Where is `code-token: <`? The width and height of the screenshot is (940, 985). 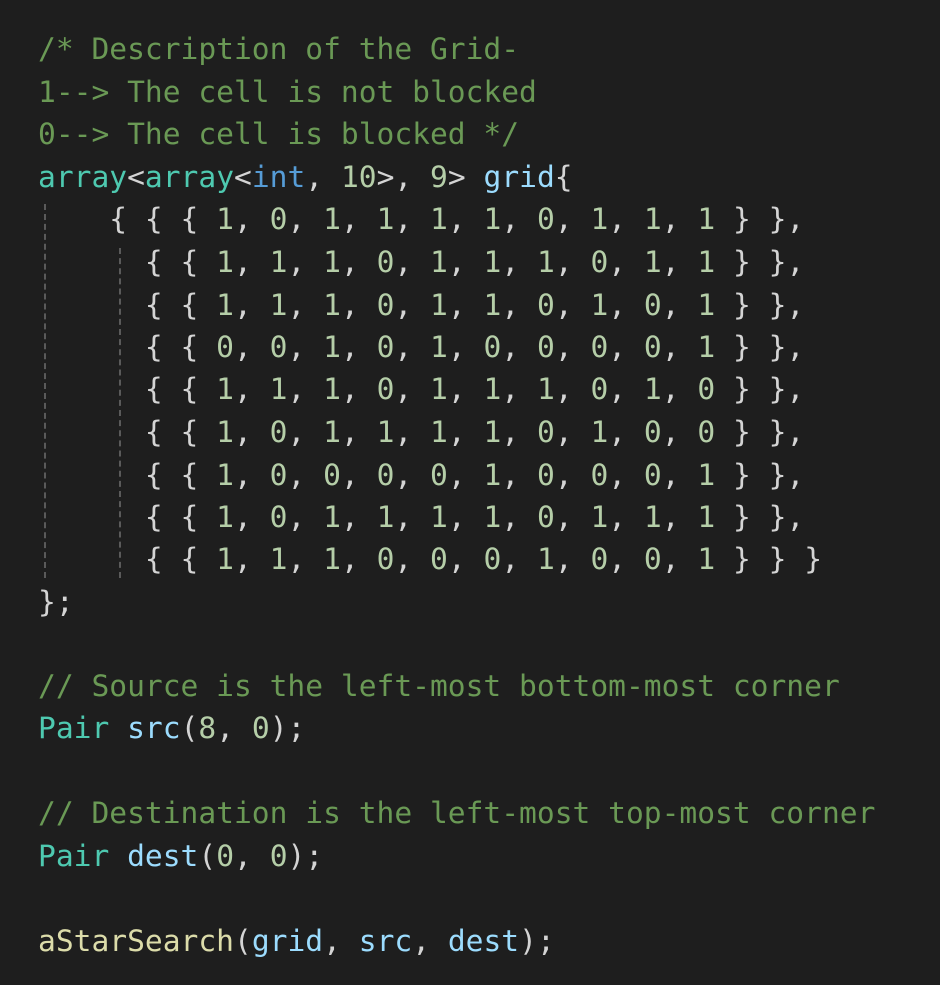 code-token: < is located at coordinates (243, 177).